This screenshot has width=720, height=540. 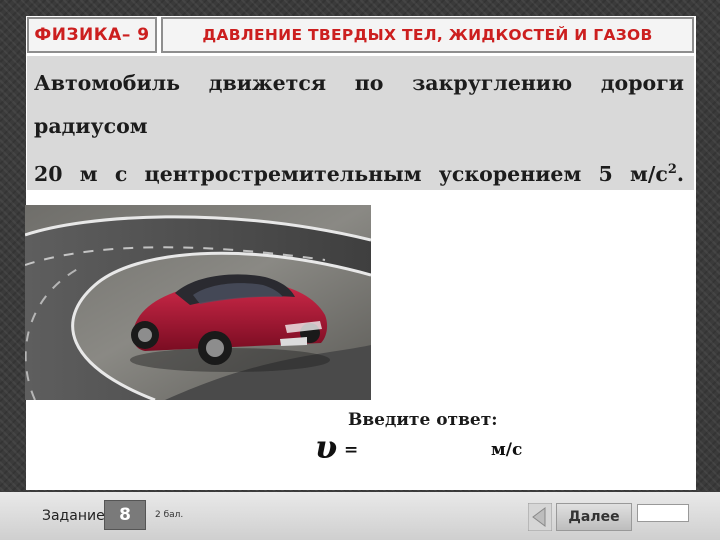 What do you see at coordinates (326, 447) in the screenshot?
I see `velocity-symbol: υ` at bounding box center [326, 447].